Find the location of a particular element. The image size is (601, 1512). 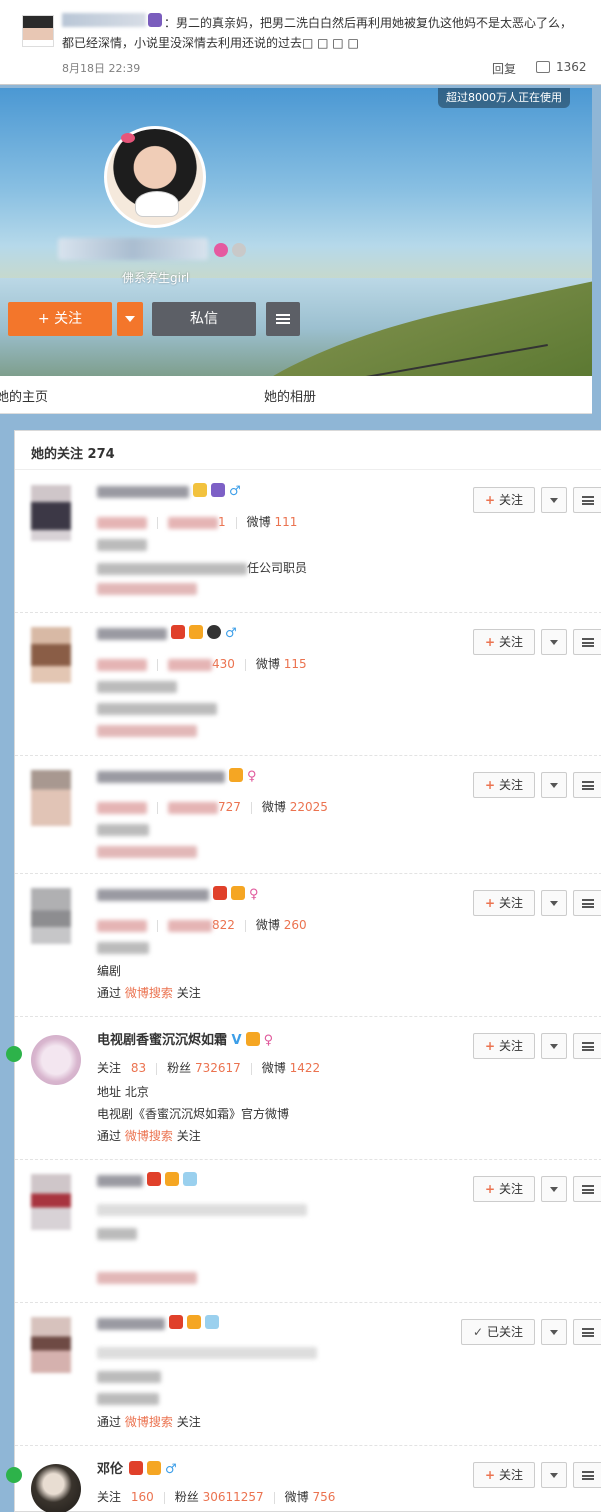

following-count: 160 is located at coordinates (142, 1497).